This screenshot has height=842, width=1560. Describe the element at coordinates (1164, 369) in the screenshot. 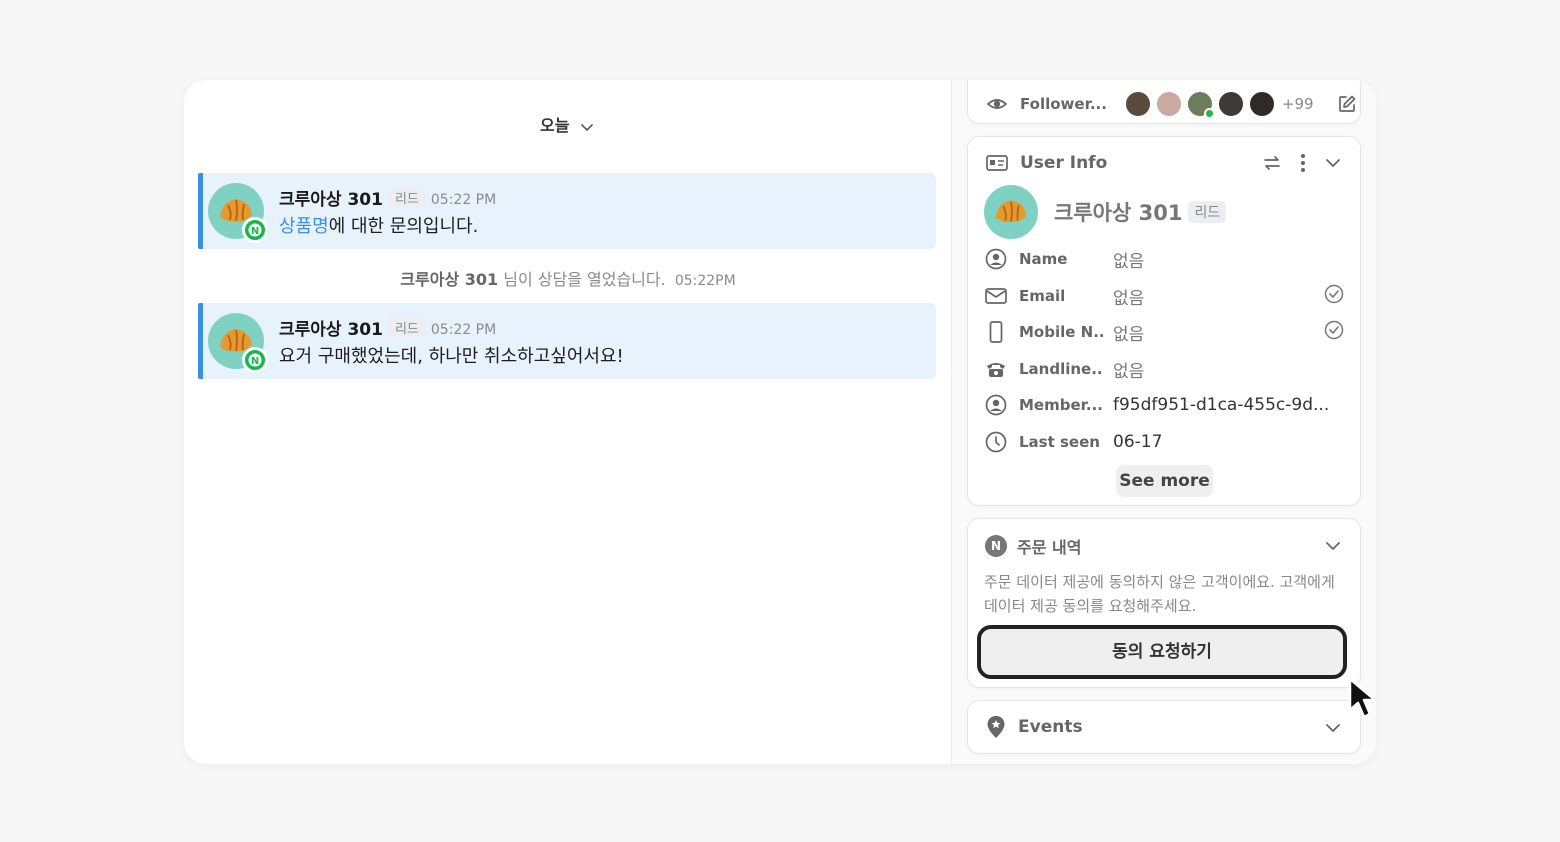

I see `field-landline: Landline... 없음` at that location.